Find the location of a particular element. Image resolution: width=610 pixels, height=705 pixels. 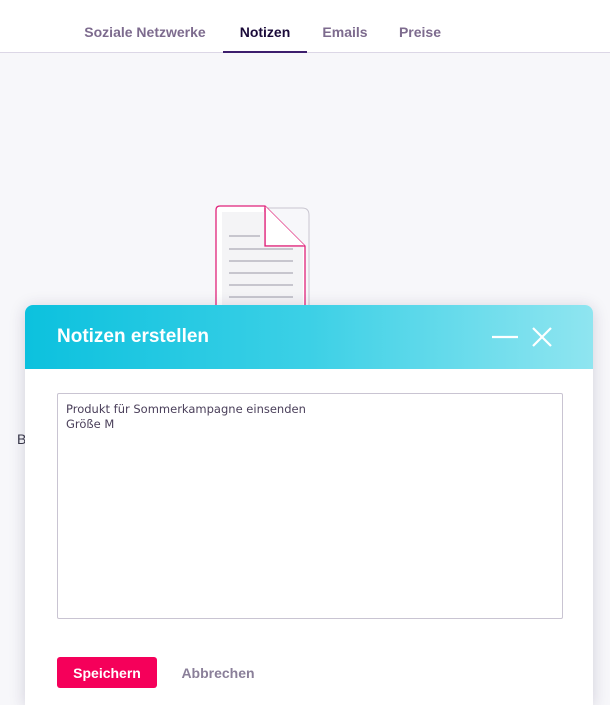

tab-prices: Preise is located at coordinates (420, 26).